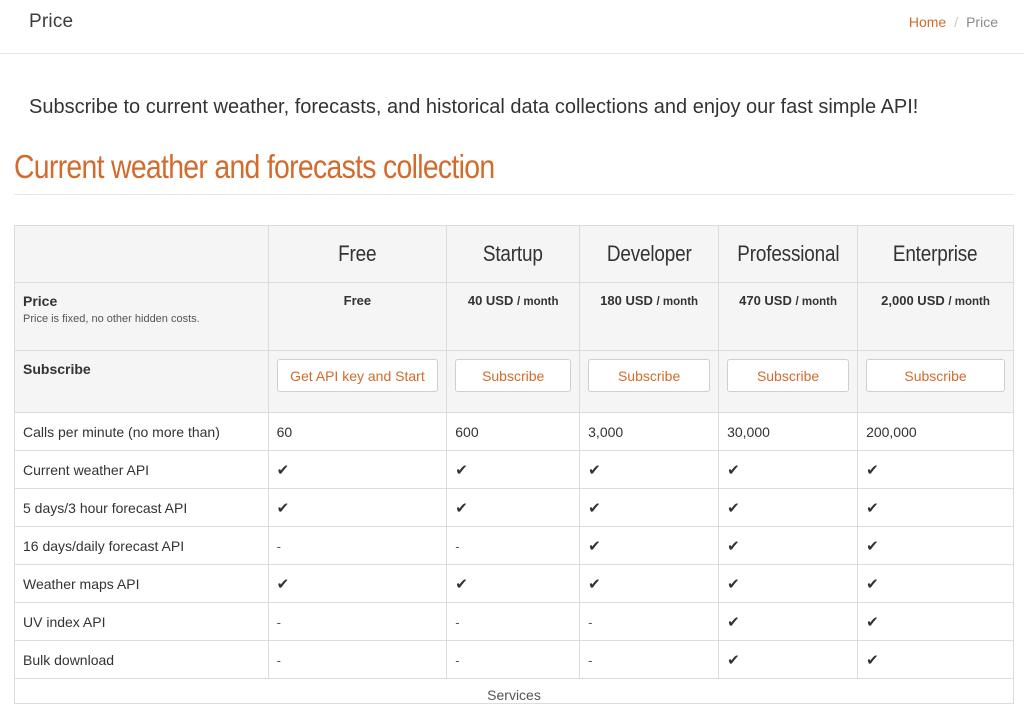 This screenshot has height=704, width=1024. I want to click on feature-row: Weather maps API ✔ ✔ ✔ ✔ ✔, so click(514, 583).